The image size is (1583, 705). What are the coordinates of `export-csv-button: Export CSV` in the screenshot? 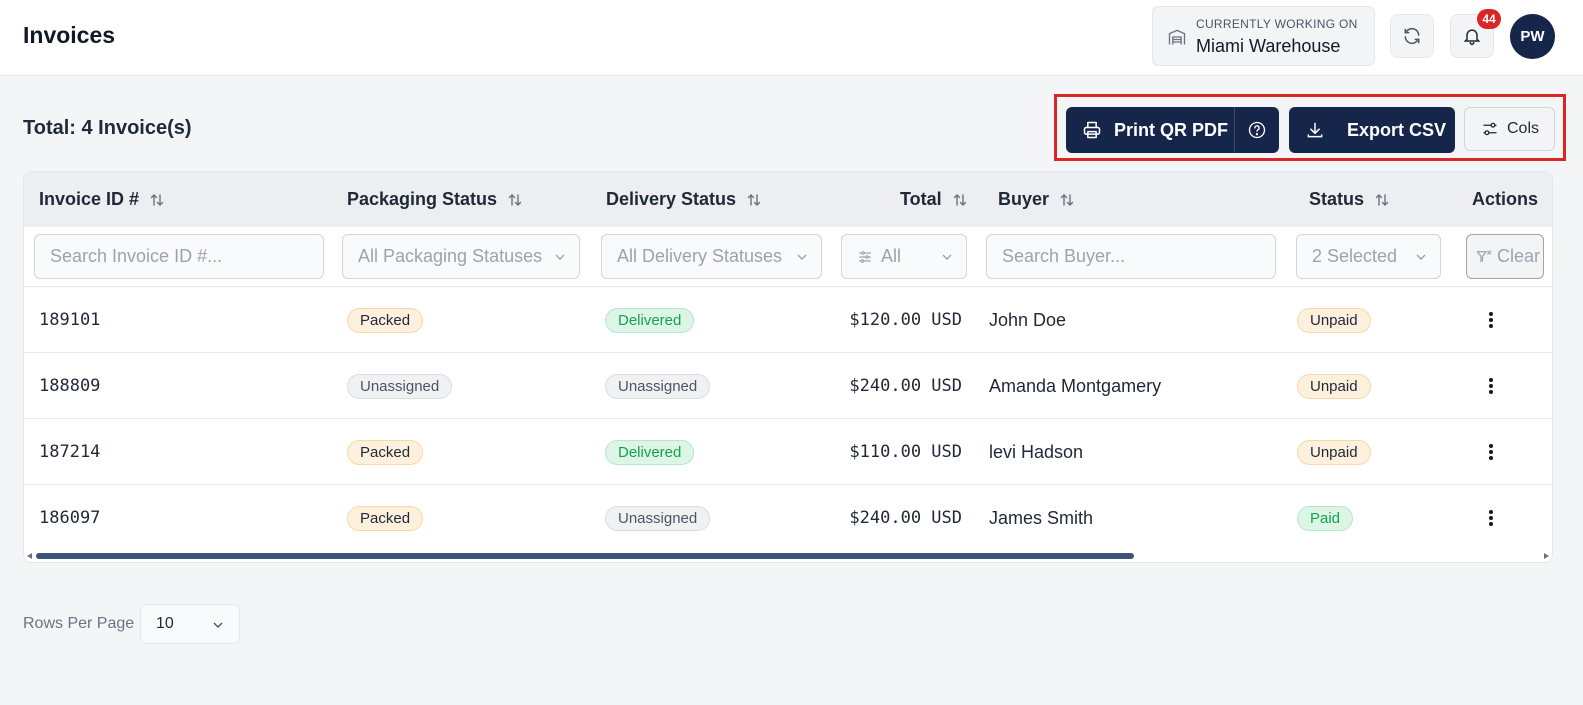 It's located at (1372, 130).